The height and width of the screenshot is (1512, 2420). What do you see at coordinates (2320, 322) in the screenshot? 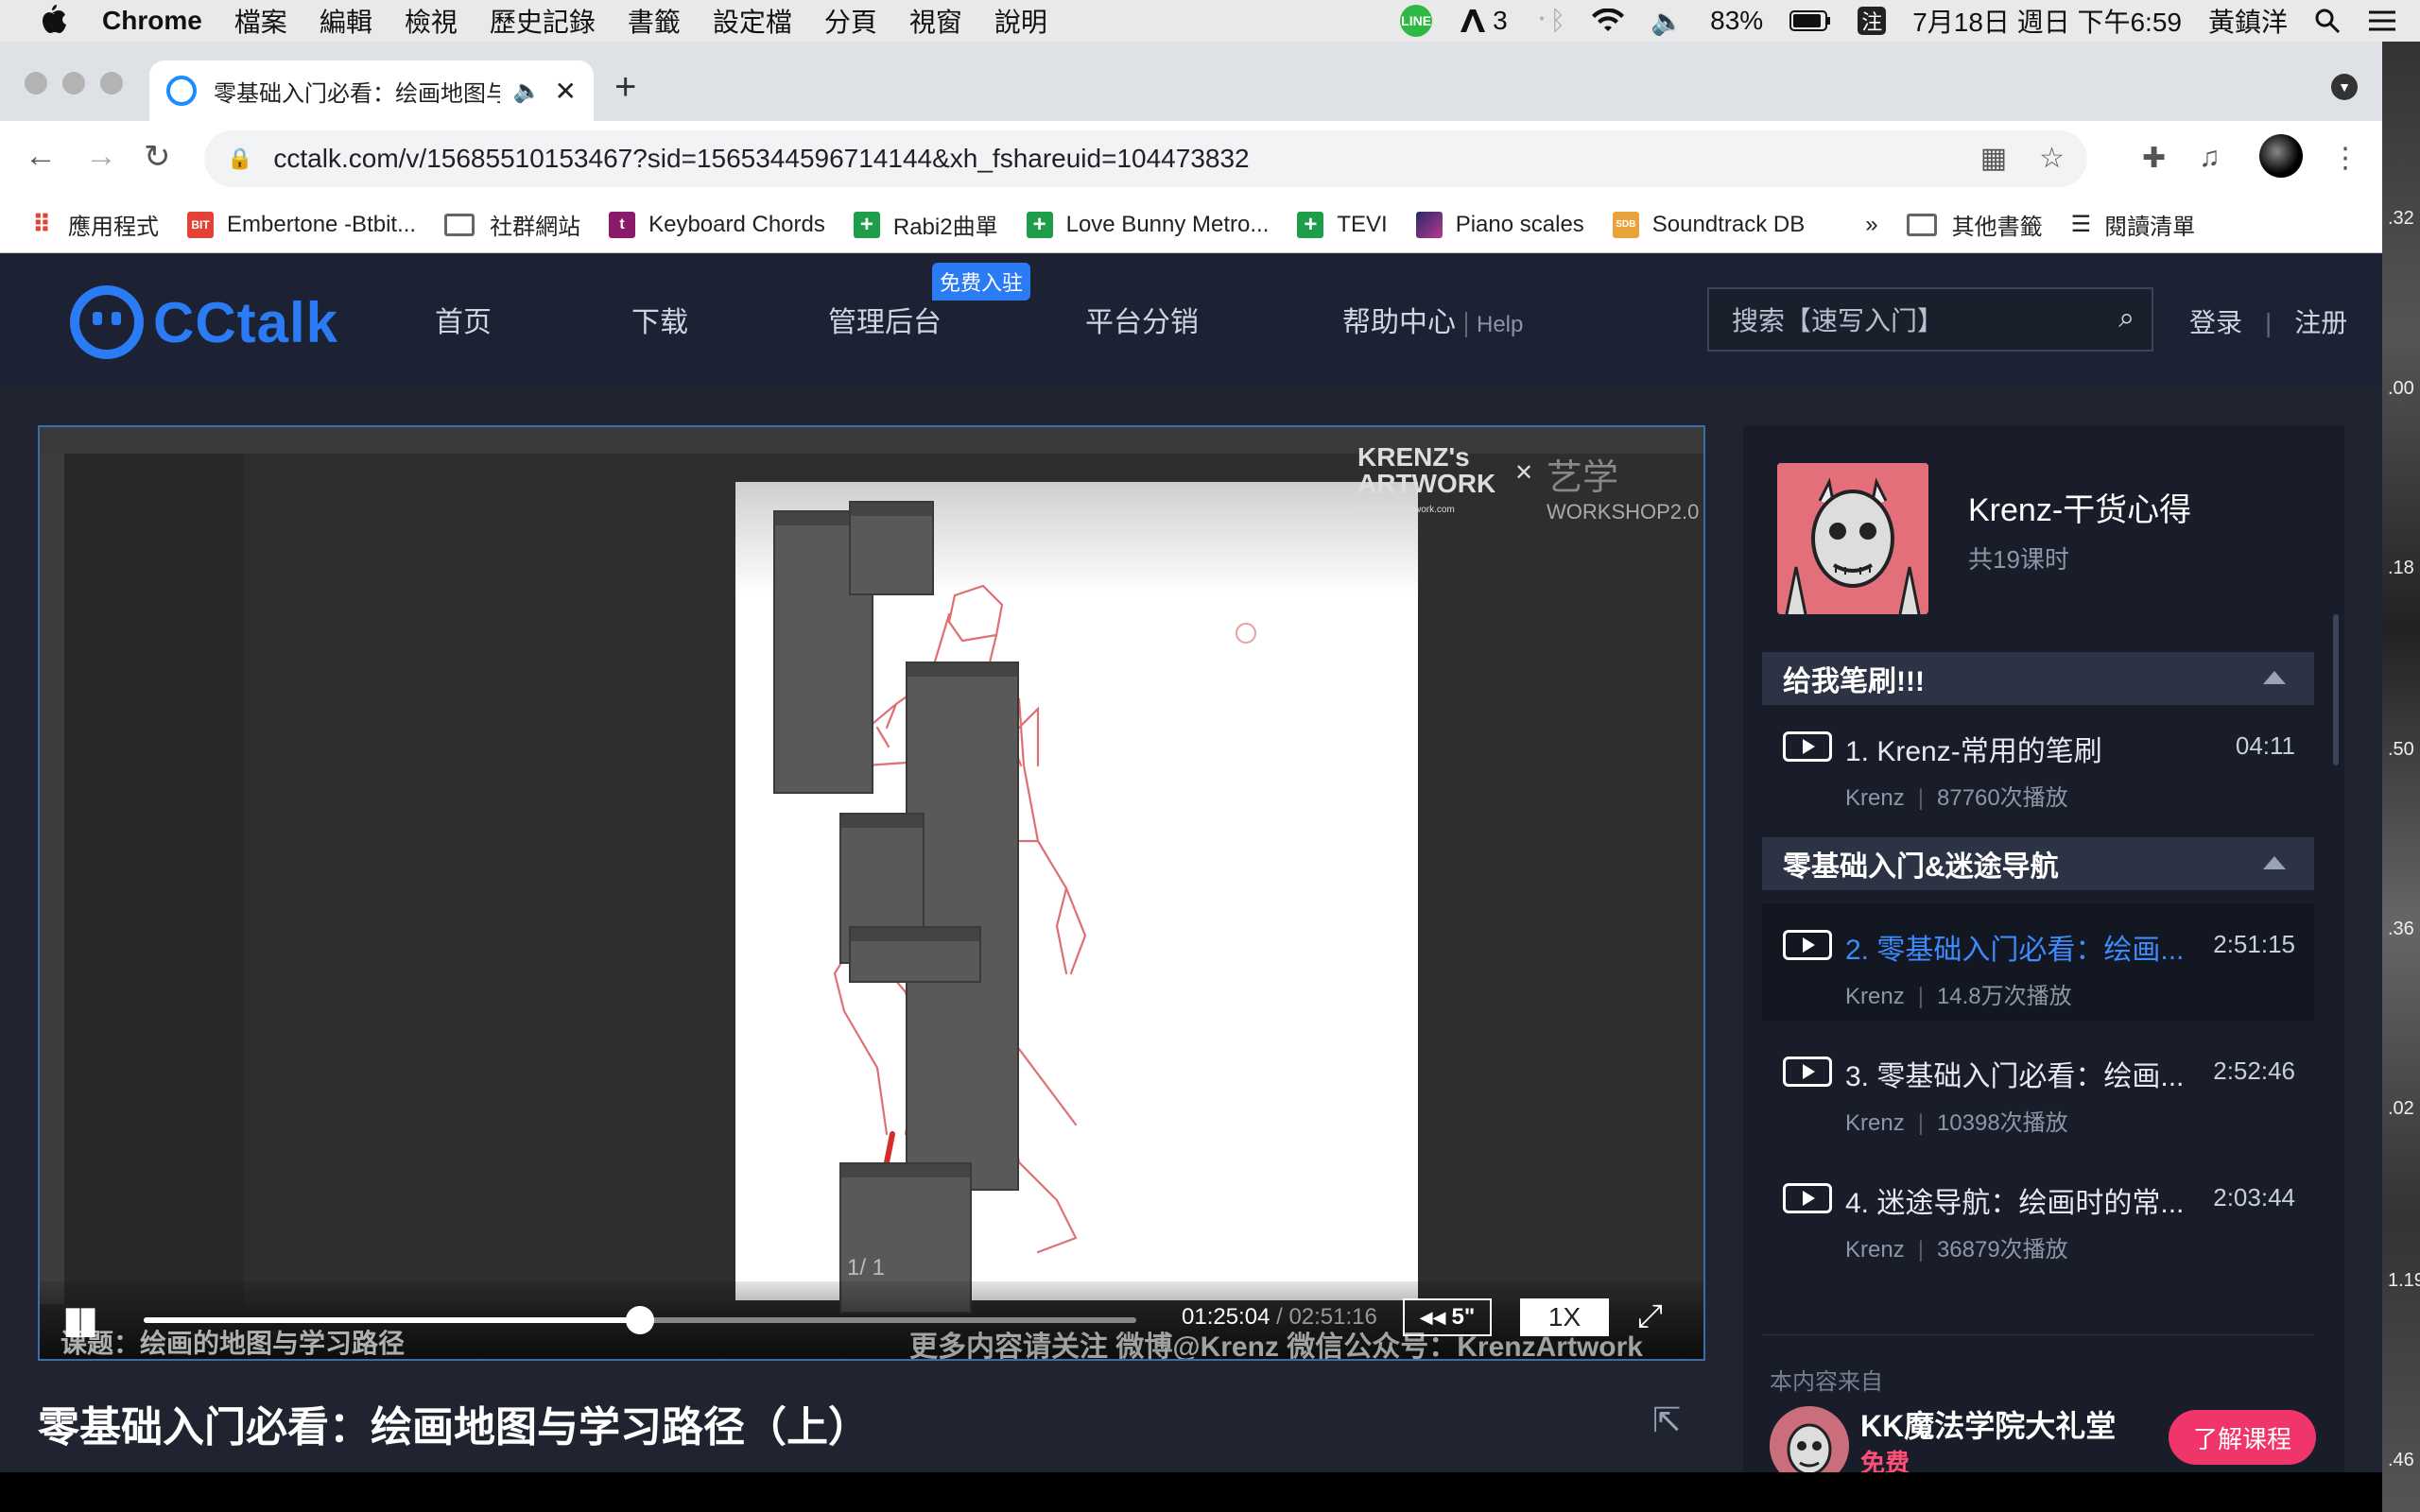
I see `register-link: 注册` at bounding box center [2320, 322].